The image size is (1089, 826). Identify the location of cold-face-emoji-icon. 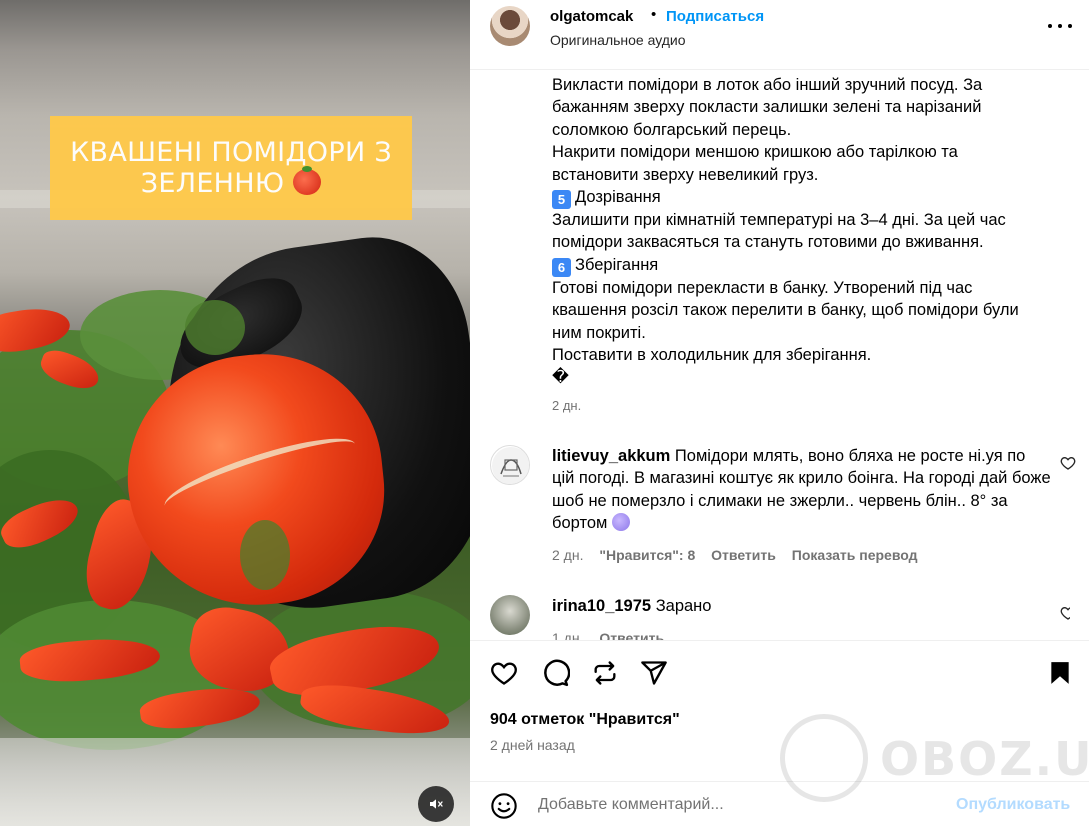
(620, 522).